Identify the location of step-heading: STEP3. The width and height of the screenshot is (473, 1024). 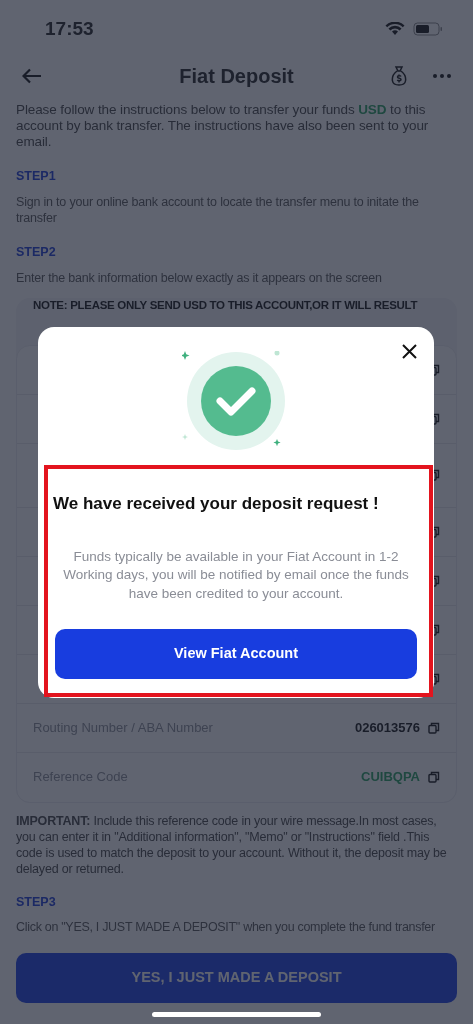
(36, 902).